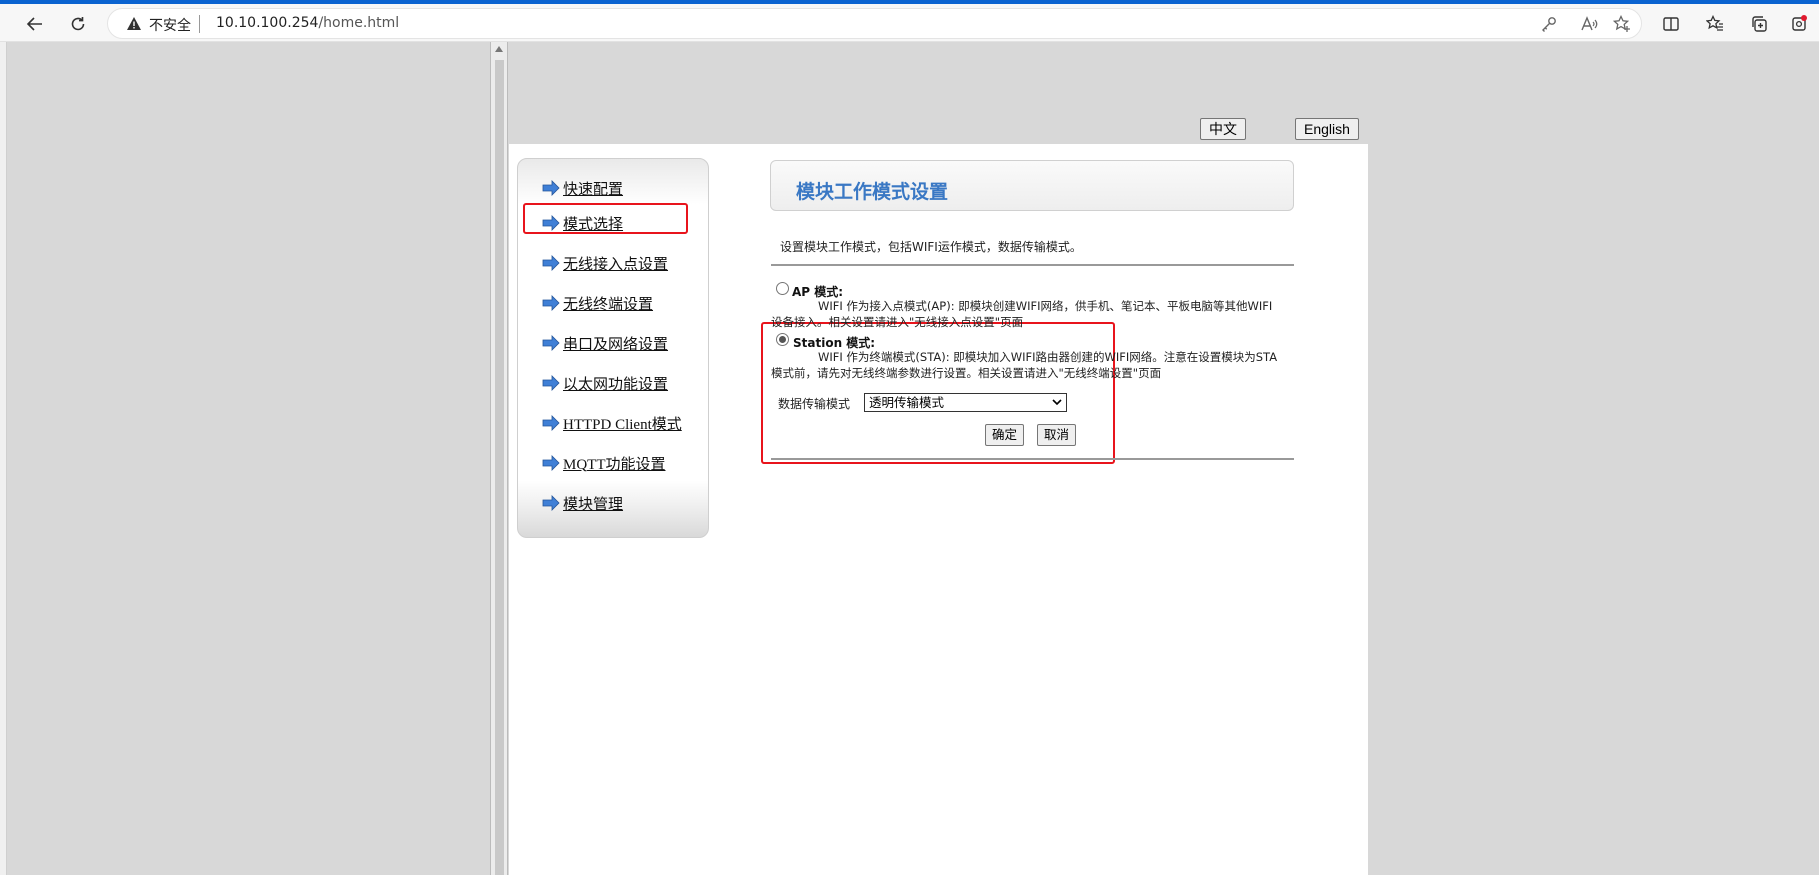 The width and height of the screenshot is (1819, 875). Describe the element at coordinates (782, 339) in the screenshot. I see `station-mode-radio` at that location.